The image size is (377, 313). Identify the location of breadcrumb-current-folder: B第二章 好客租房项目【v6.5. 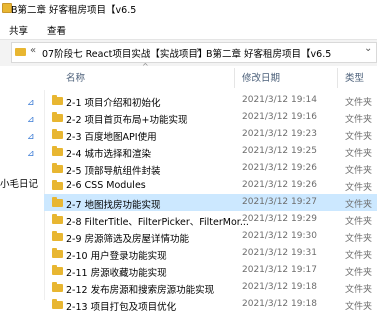
(268, 53).